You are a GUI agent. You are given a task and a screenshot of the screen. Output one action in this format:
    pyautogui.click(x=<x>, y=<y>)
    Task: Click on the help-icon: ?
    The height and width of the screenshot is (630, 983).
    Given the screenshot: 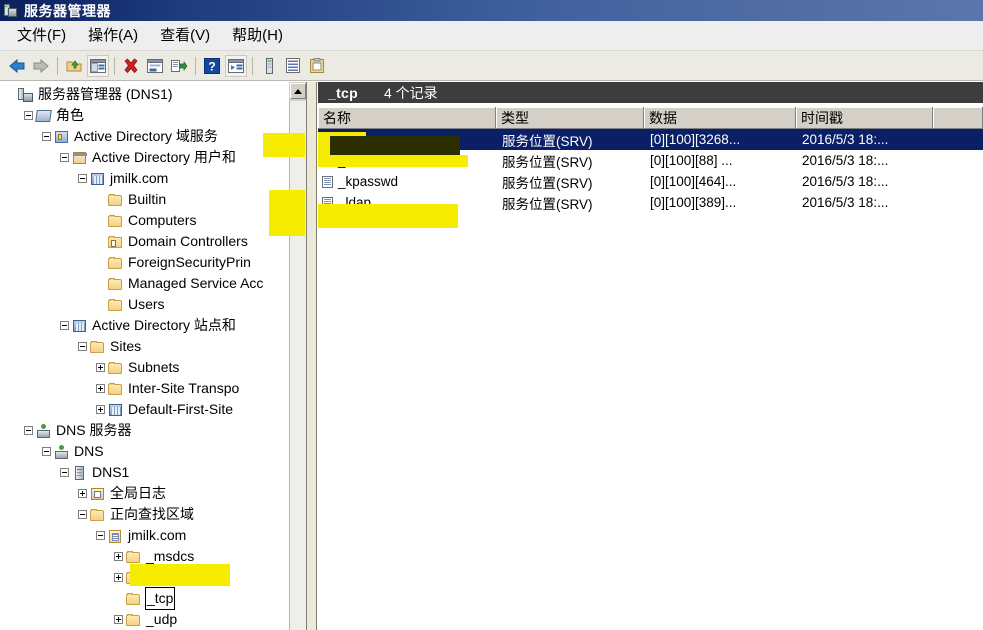 What is the action you would take?
    pyautogui.click(x=212, y=66)
    